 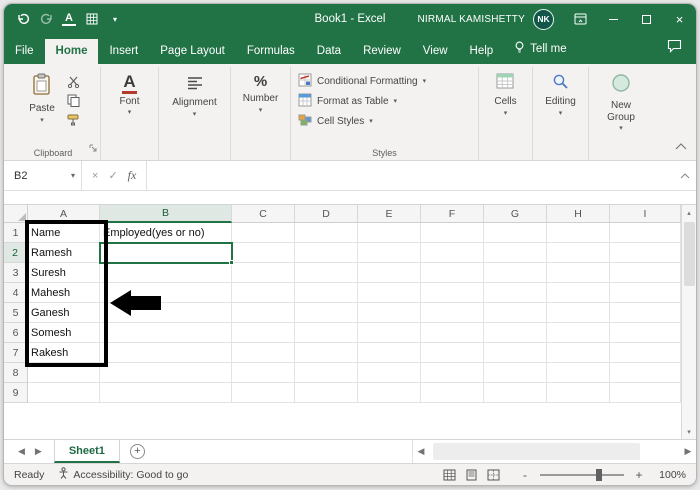 What do you see at coordinates (64, 253) in the screenshot?
I see `cell-A2: Ramesh` at bounding box center [64, 253].